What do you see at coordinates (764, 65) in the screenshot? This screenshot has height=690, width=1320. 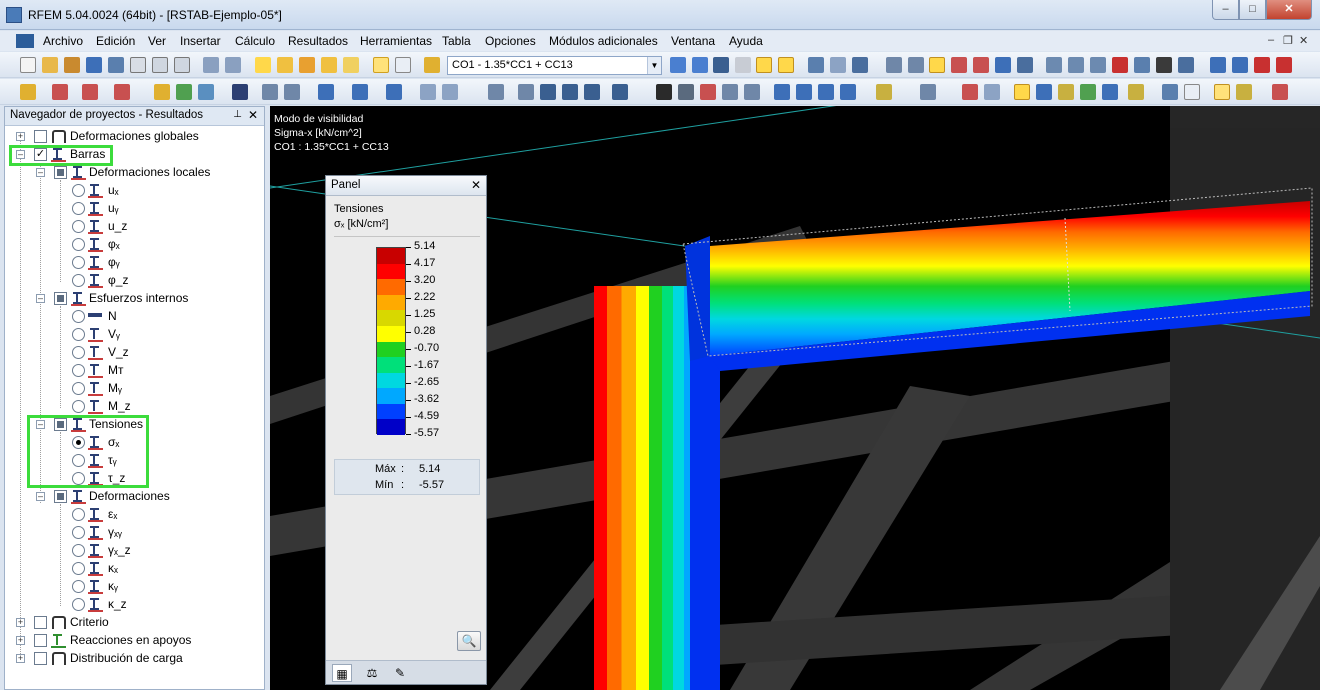 I see `show-results-icon` at bounding box center [764, 65].